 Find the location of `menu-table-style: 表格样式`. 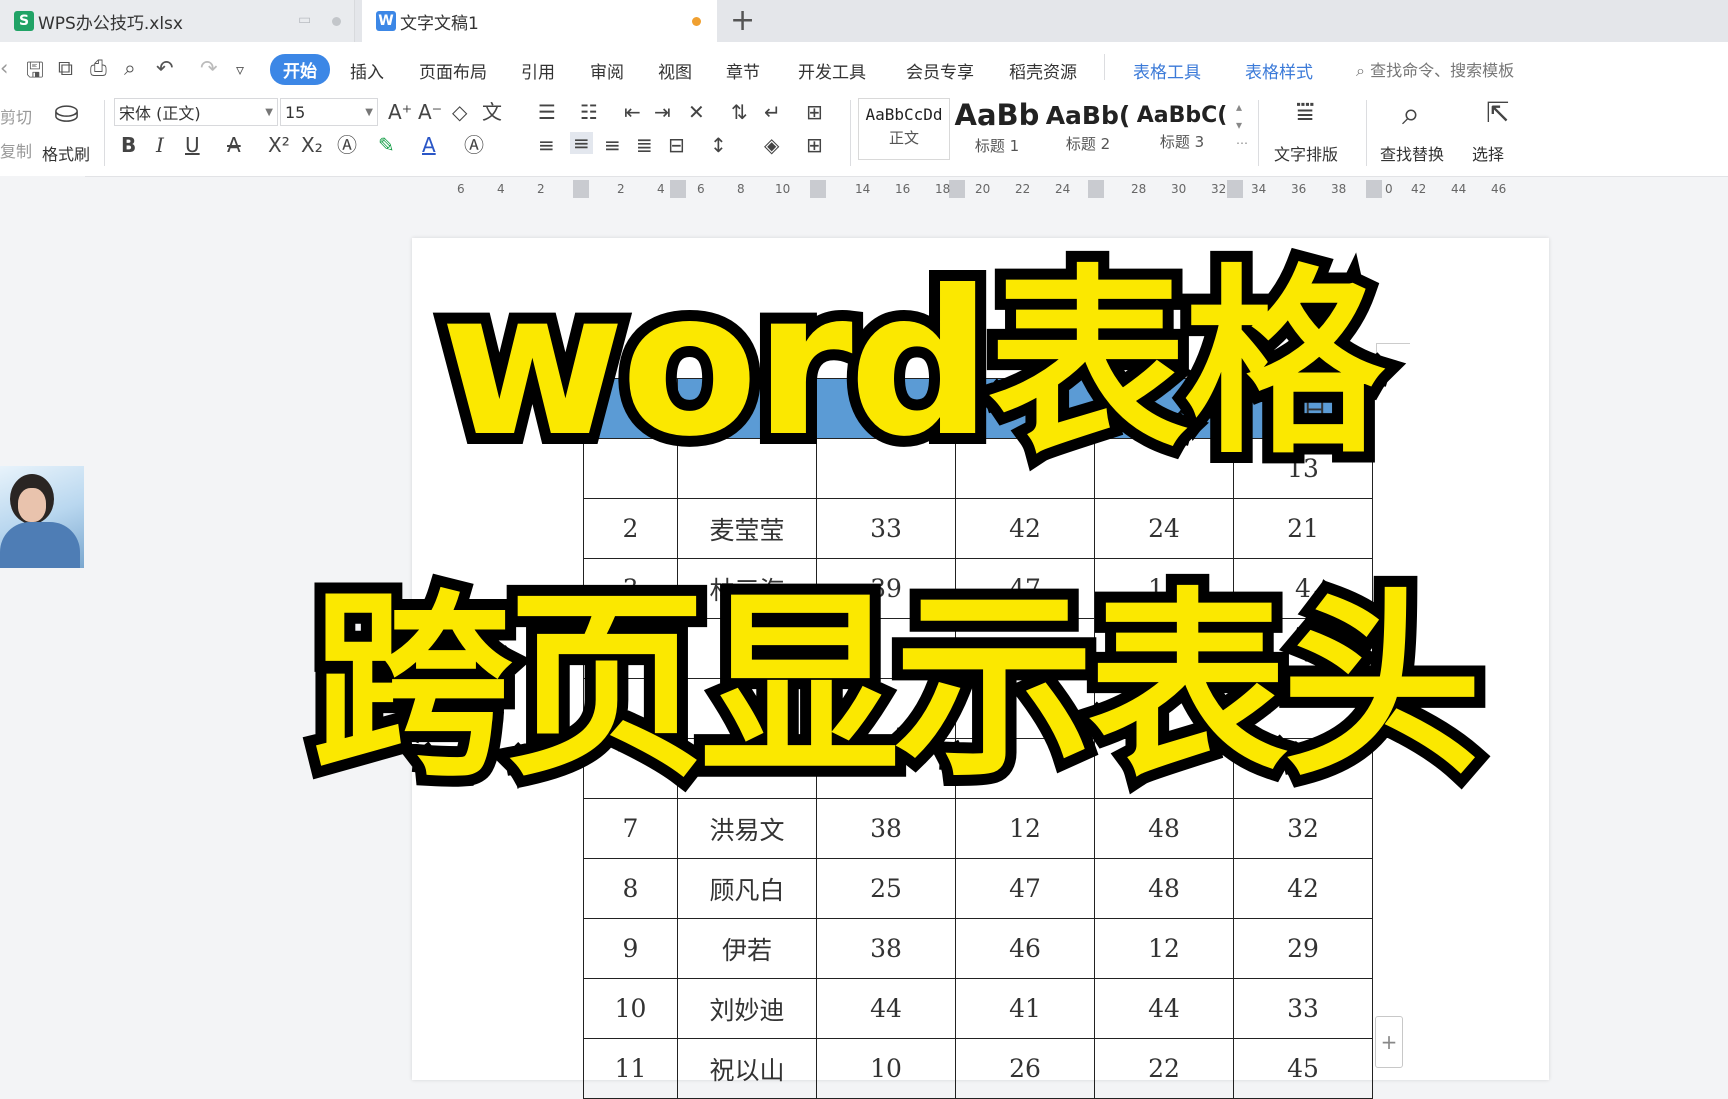

menu-table-style: 表格样式 is located at coordinates (1279, 70).